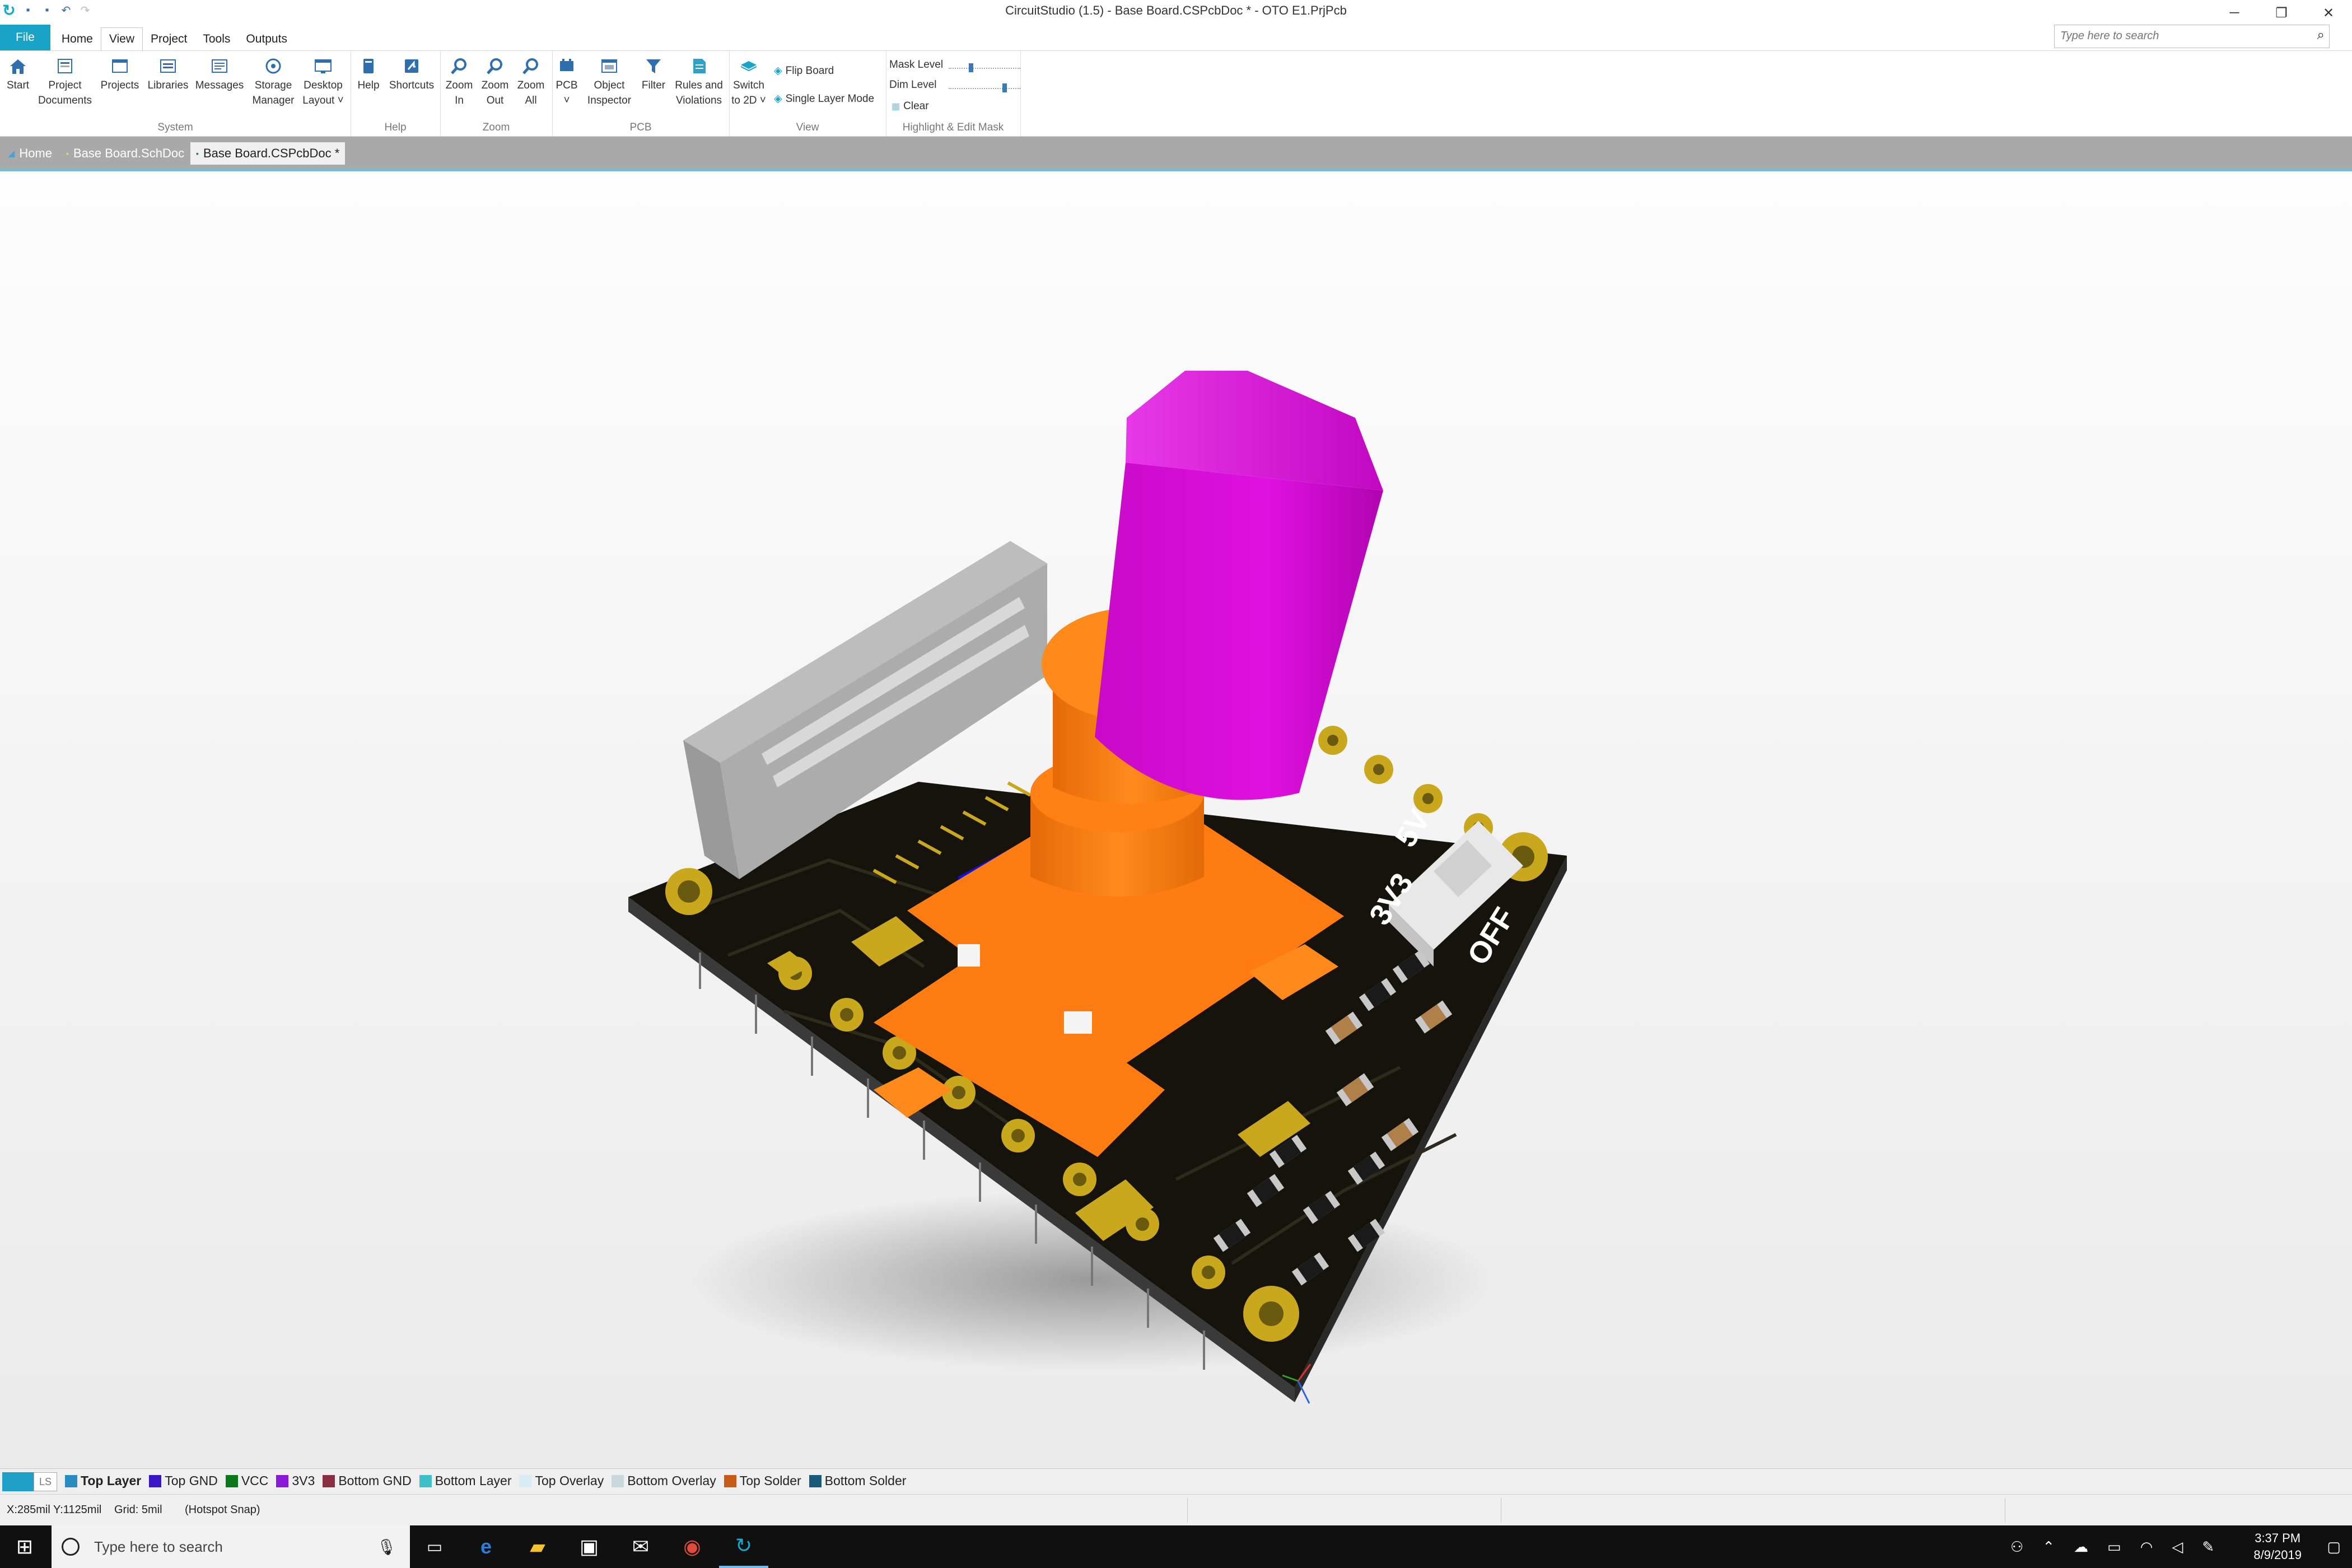 The width and height of the screenshot is (2352, 1568). What do you see at coordinates (486, 1547) in the screenshot?
I see `edge-icon: e` at bounding box center [486, 1547].